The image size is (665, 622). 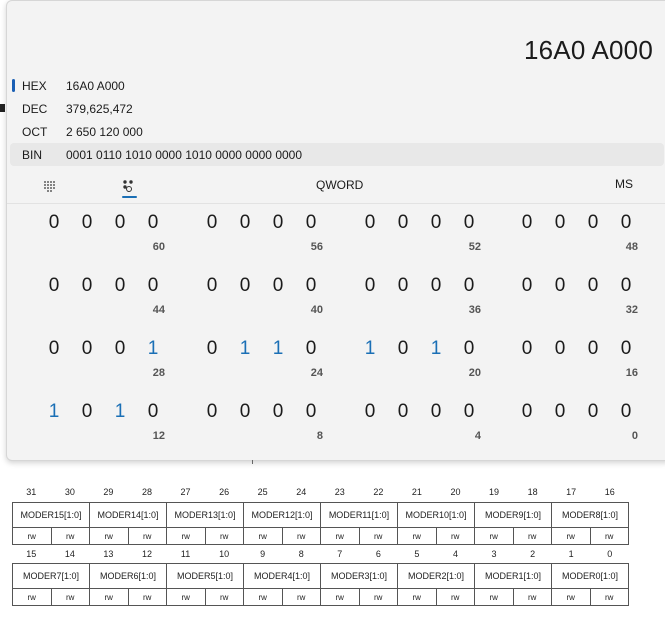 I want to click on bit-position-label: 60, so click(x=158, y=247).